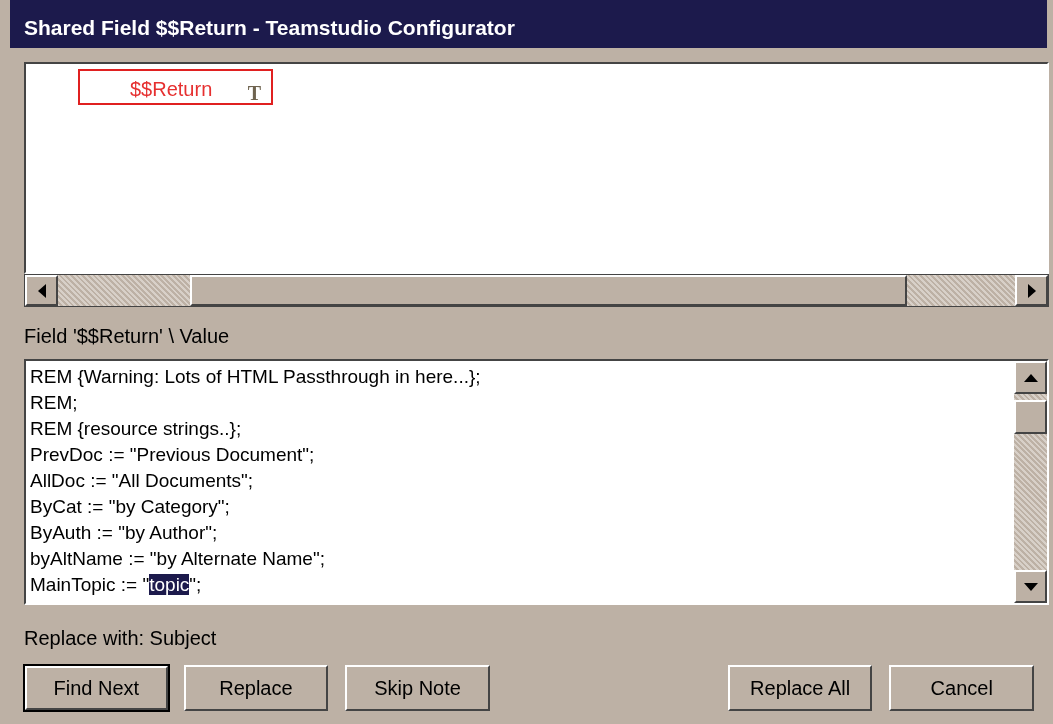 This screenshot has width=1053, height=724. What do you see at coordinates (124, 532) in the screenshot?
I see `code-text: ByAuth := "by Author";` at bounding box center [124, 532].